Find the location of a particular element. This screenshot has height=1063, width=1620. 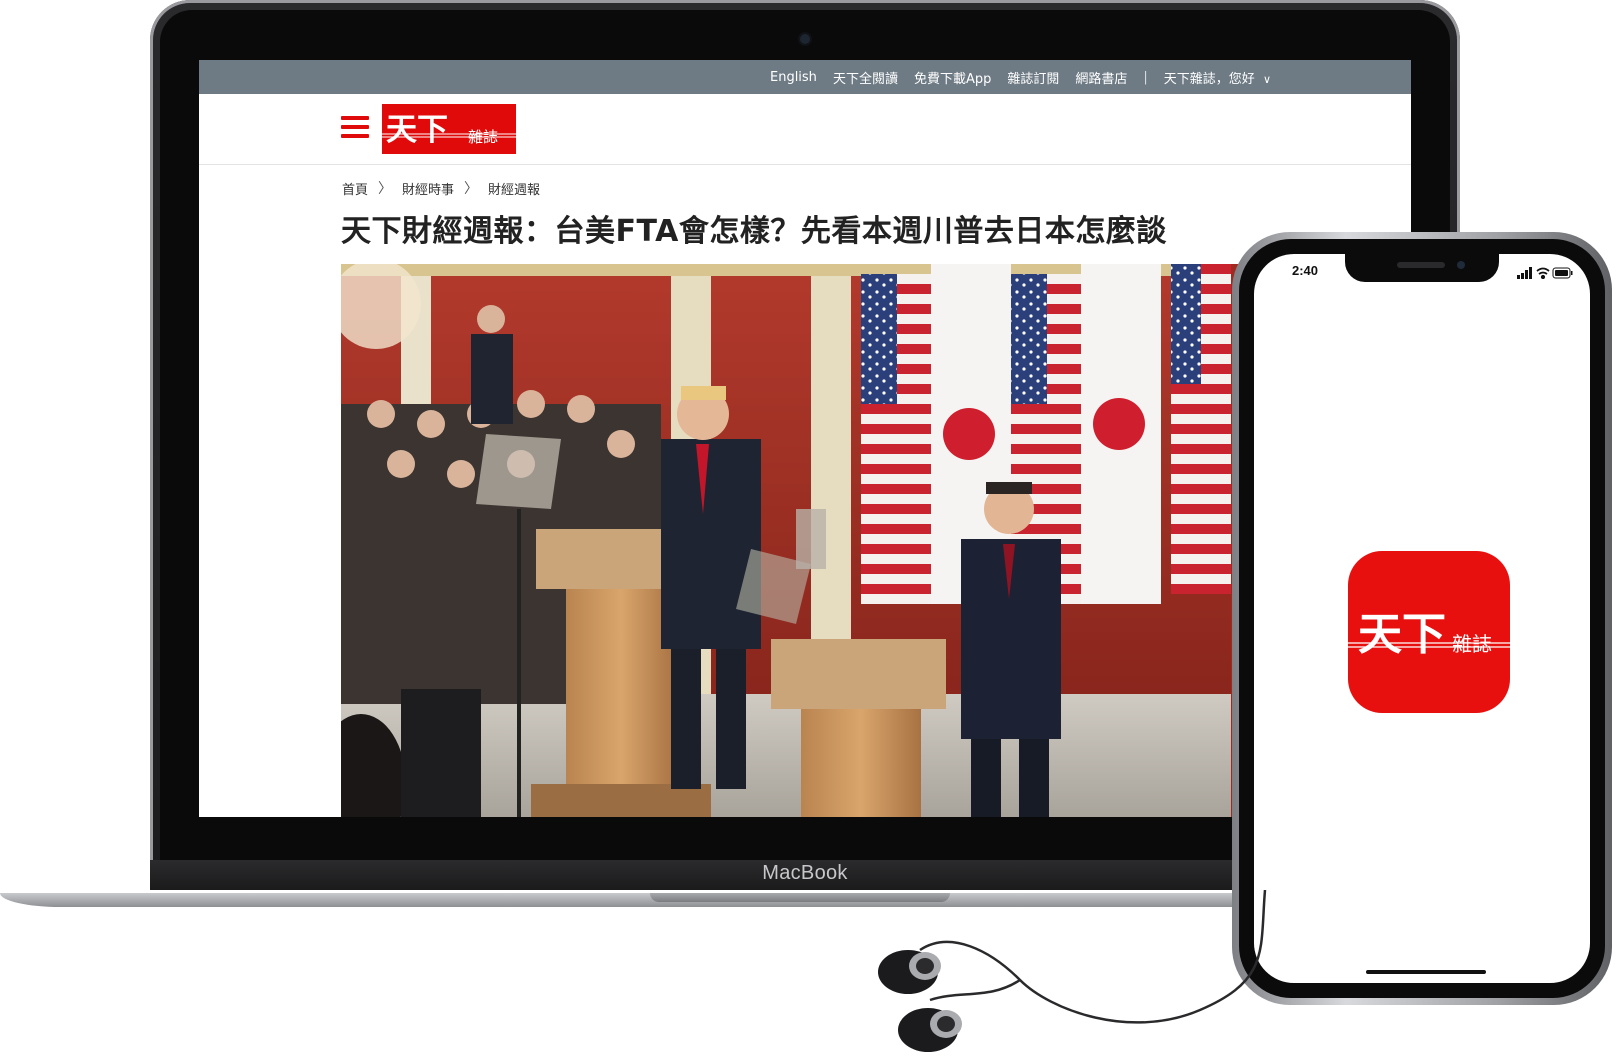

breadcrumb: 首頁 〉 財經時事 〉 財經週報 is located at coordinates (441, 188).